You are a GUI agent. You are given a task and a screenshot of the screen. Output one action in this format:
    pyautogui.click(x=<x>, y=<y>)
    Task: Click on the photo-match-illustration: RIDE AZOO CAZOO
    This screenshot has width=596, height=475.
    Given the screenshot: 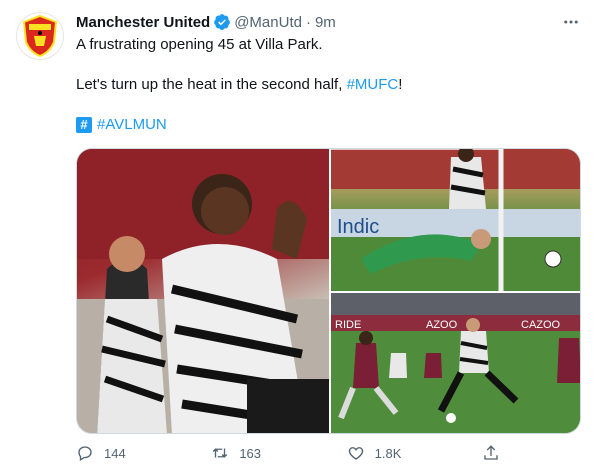 What is the action you would take?
    pyautogui.click(x=455, y=363)
    